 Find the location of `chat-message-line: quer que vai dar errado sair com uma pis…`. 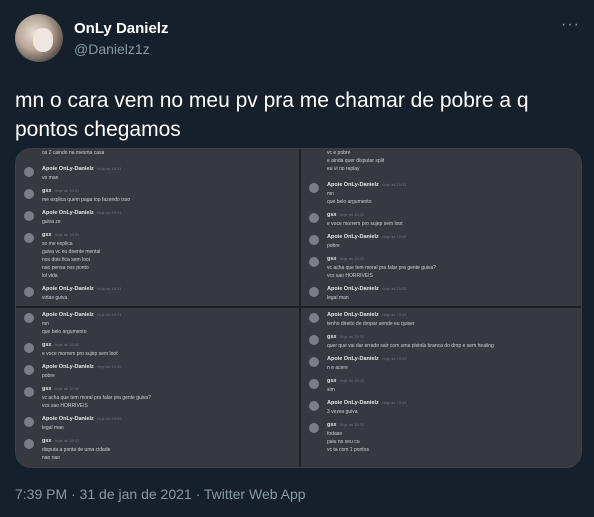

chat-message-line: quer que vai dar errado sair com uma pis… is located at coordinates (410, 346).